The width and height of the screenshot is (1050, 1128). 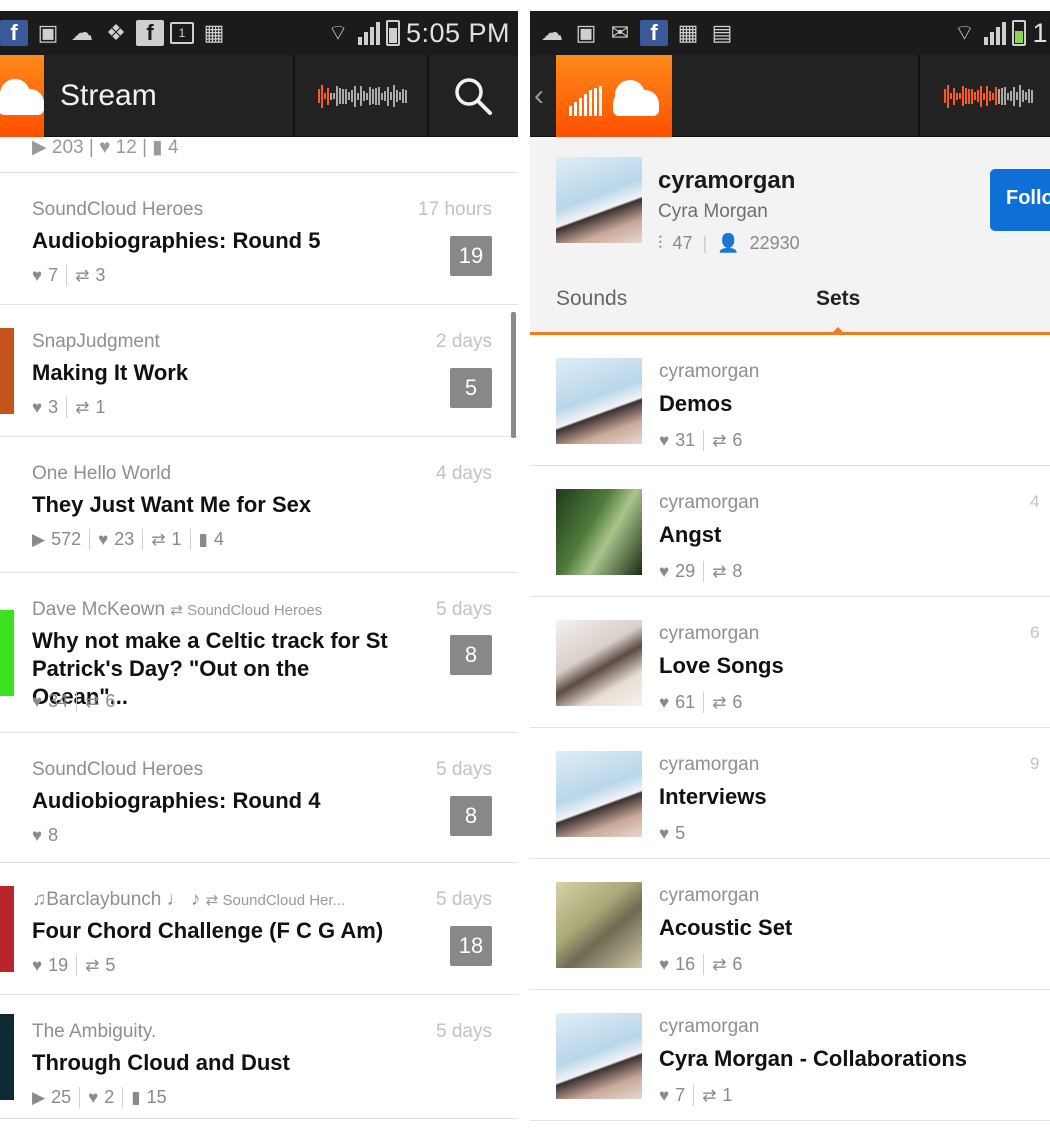 What do you see at coordinates (660, 243) in the screenshot?
I see `tracks-icon: ⫶` at bounding box center [660, 243].